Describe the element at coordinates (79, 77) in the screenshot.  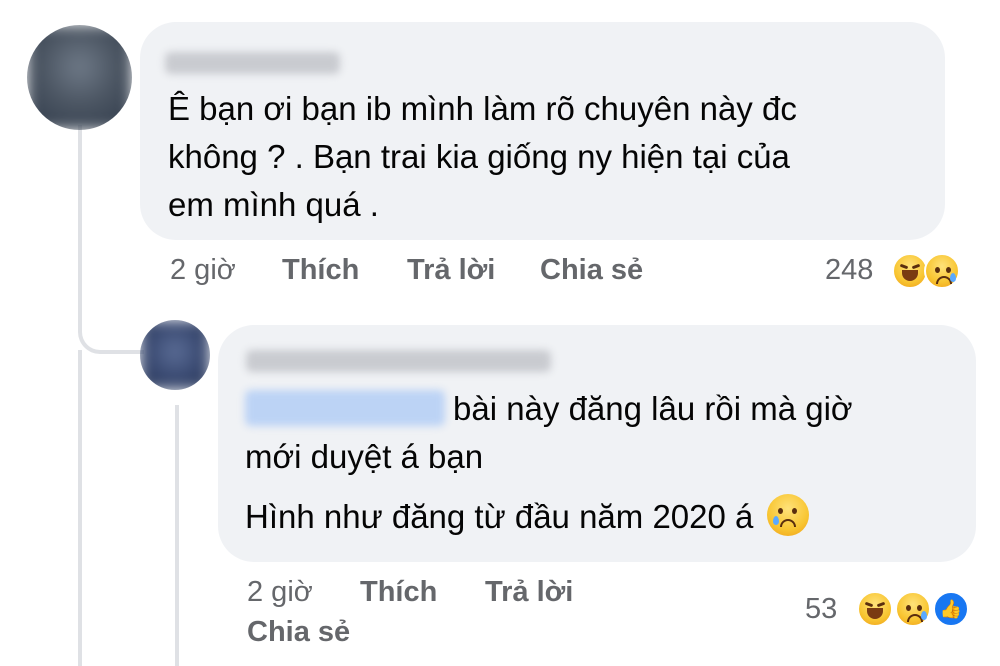
I see `commenter-avatar` at that location.